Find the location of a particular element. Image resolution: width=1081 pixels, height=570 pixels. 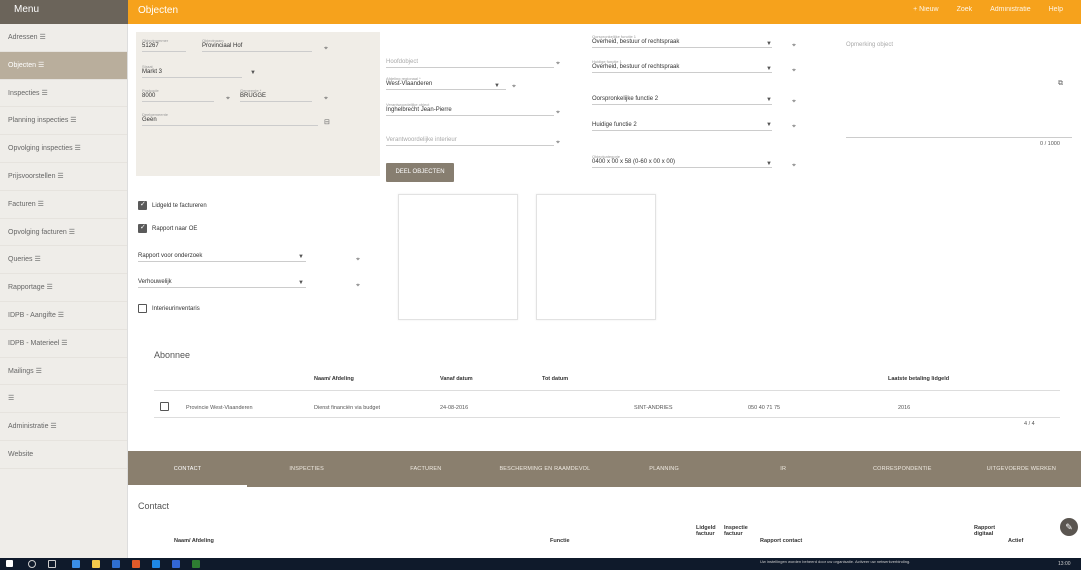

sidebar-item-opvolging-inspecties: Opvolging inspecties ☰ is located at coordinates (63, 149).